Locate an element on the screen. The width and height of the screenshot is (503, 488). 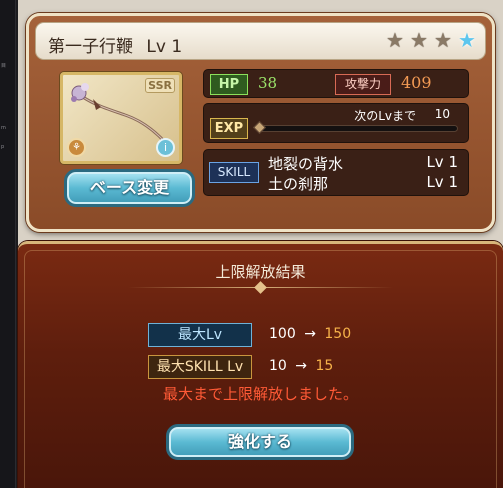
max-lv-old: 100 is located at coordinates (282, 334).